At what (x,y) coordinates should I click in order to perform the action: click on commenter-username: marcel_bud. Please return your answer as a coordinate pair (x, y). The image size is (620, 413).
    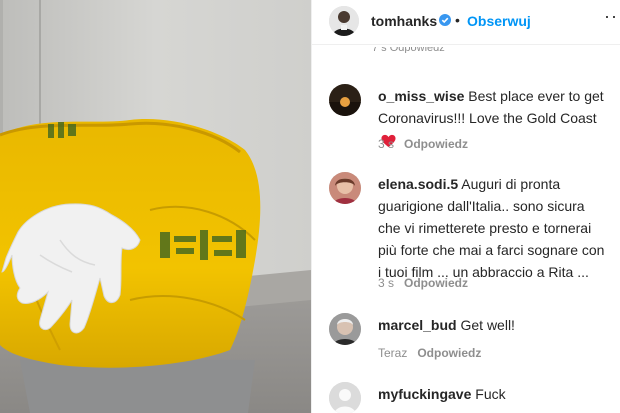
    Looking at the image, I should click on (417, 325).